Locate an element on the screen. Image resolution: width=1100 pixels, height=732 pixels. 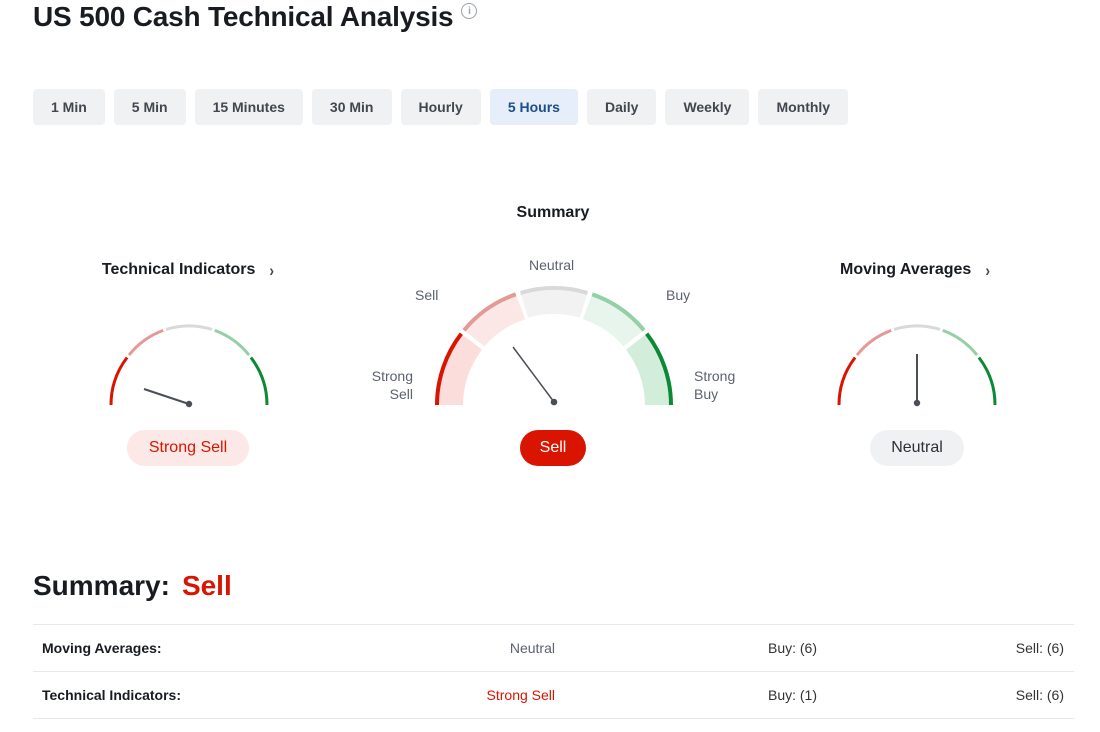
summary-dial is located at coordinates (554, 346).